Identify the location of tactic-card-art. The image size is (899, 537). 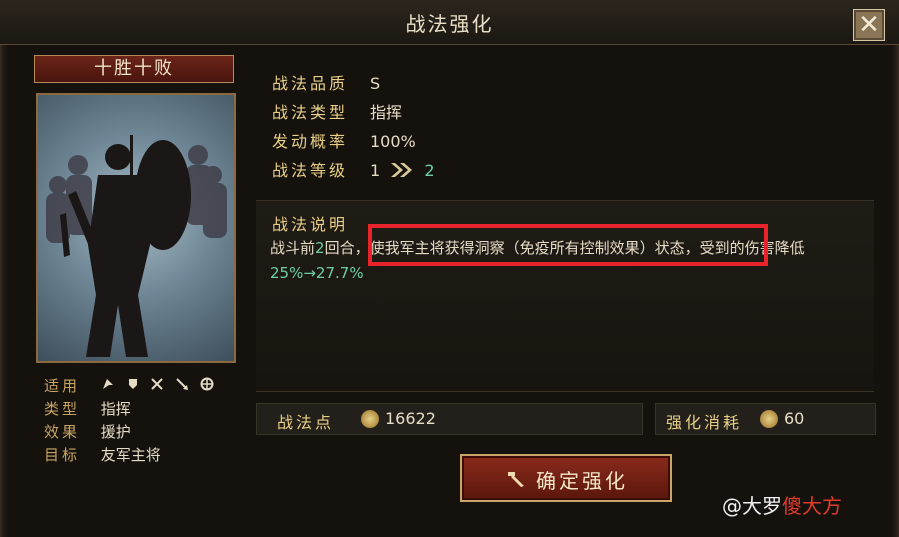
(136, 228).